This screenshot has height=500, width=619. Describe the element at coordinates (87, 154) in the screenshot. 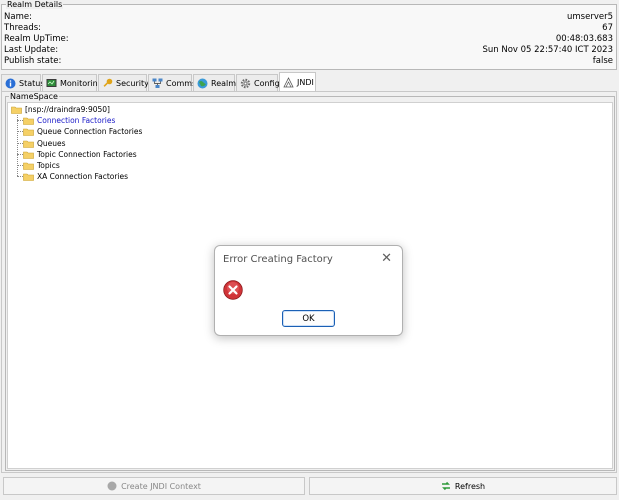

I see `tree-node-label: Topic Connection Factories` at that location.